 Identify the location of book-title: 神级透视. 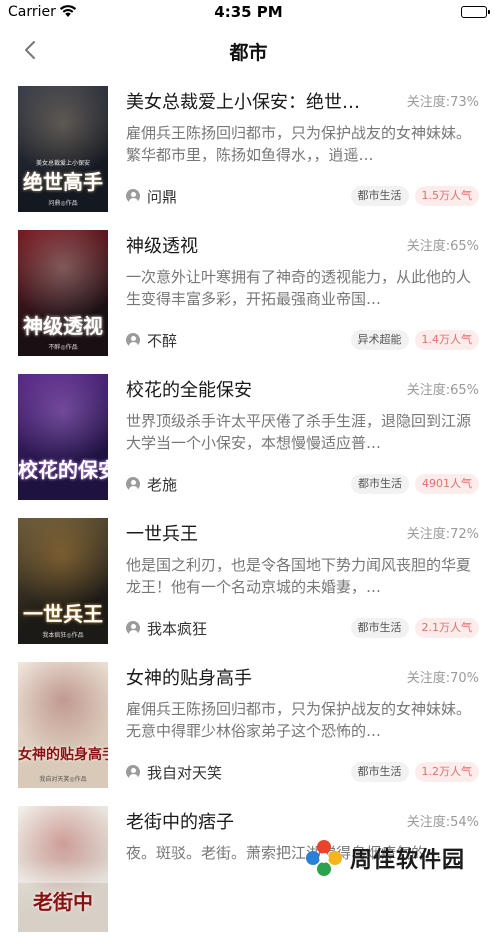
(257, 245).